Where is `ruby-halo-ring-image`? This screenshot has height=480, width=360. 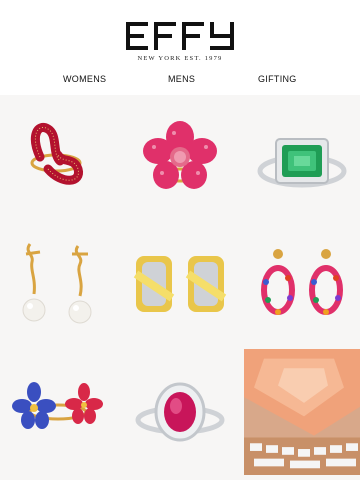 ruby-halo-ring-image is located at coordinates (180, 412).